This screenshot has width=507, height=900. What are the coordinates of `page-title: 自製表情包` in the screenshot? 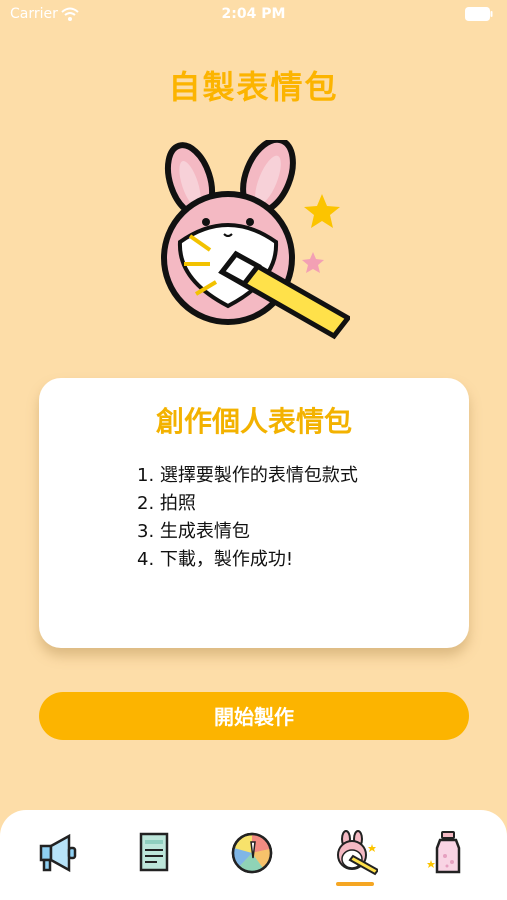 It's located at (253, 87).